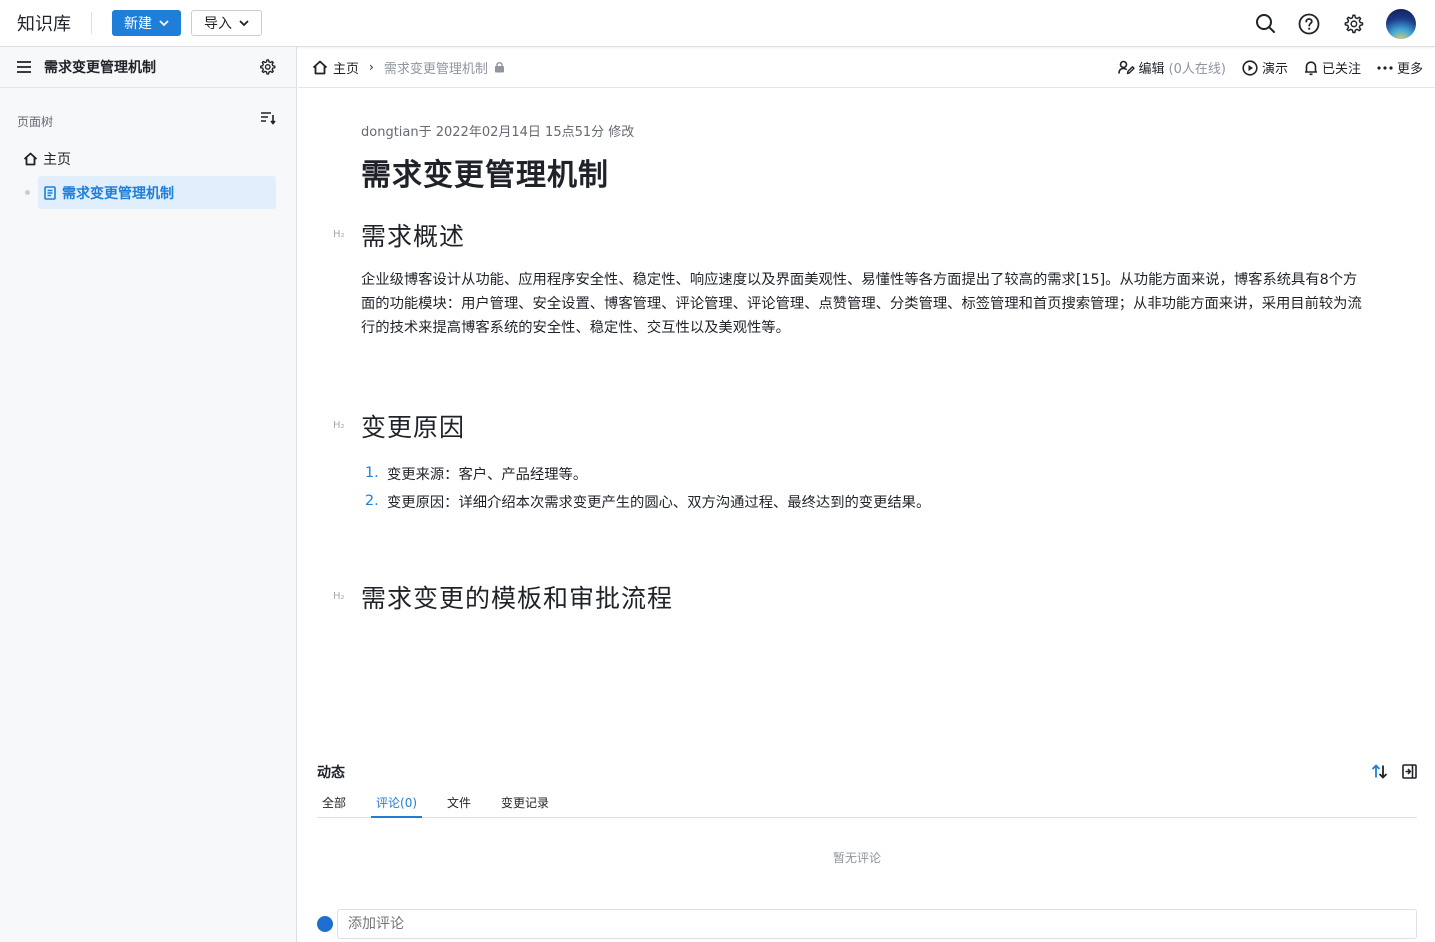 This screenshot has width=1435, height=942. What do you see at coordinates (866, 67) in the screenshot?
I see `content-header: 主页 › 需求变更管理机制 编辑 (0人在线) 演示 已关注 更多` at bounding box center [866, 67].